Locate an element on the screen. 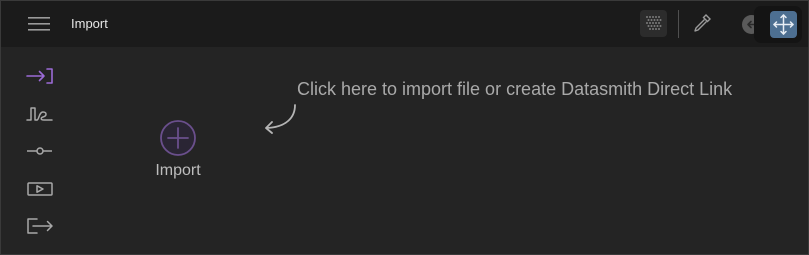 This screenshot has width=809, height=255. sidebar-item-export is located at coordinates (40, 226).